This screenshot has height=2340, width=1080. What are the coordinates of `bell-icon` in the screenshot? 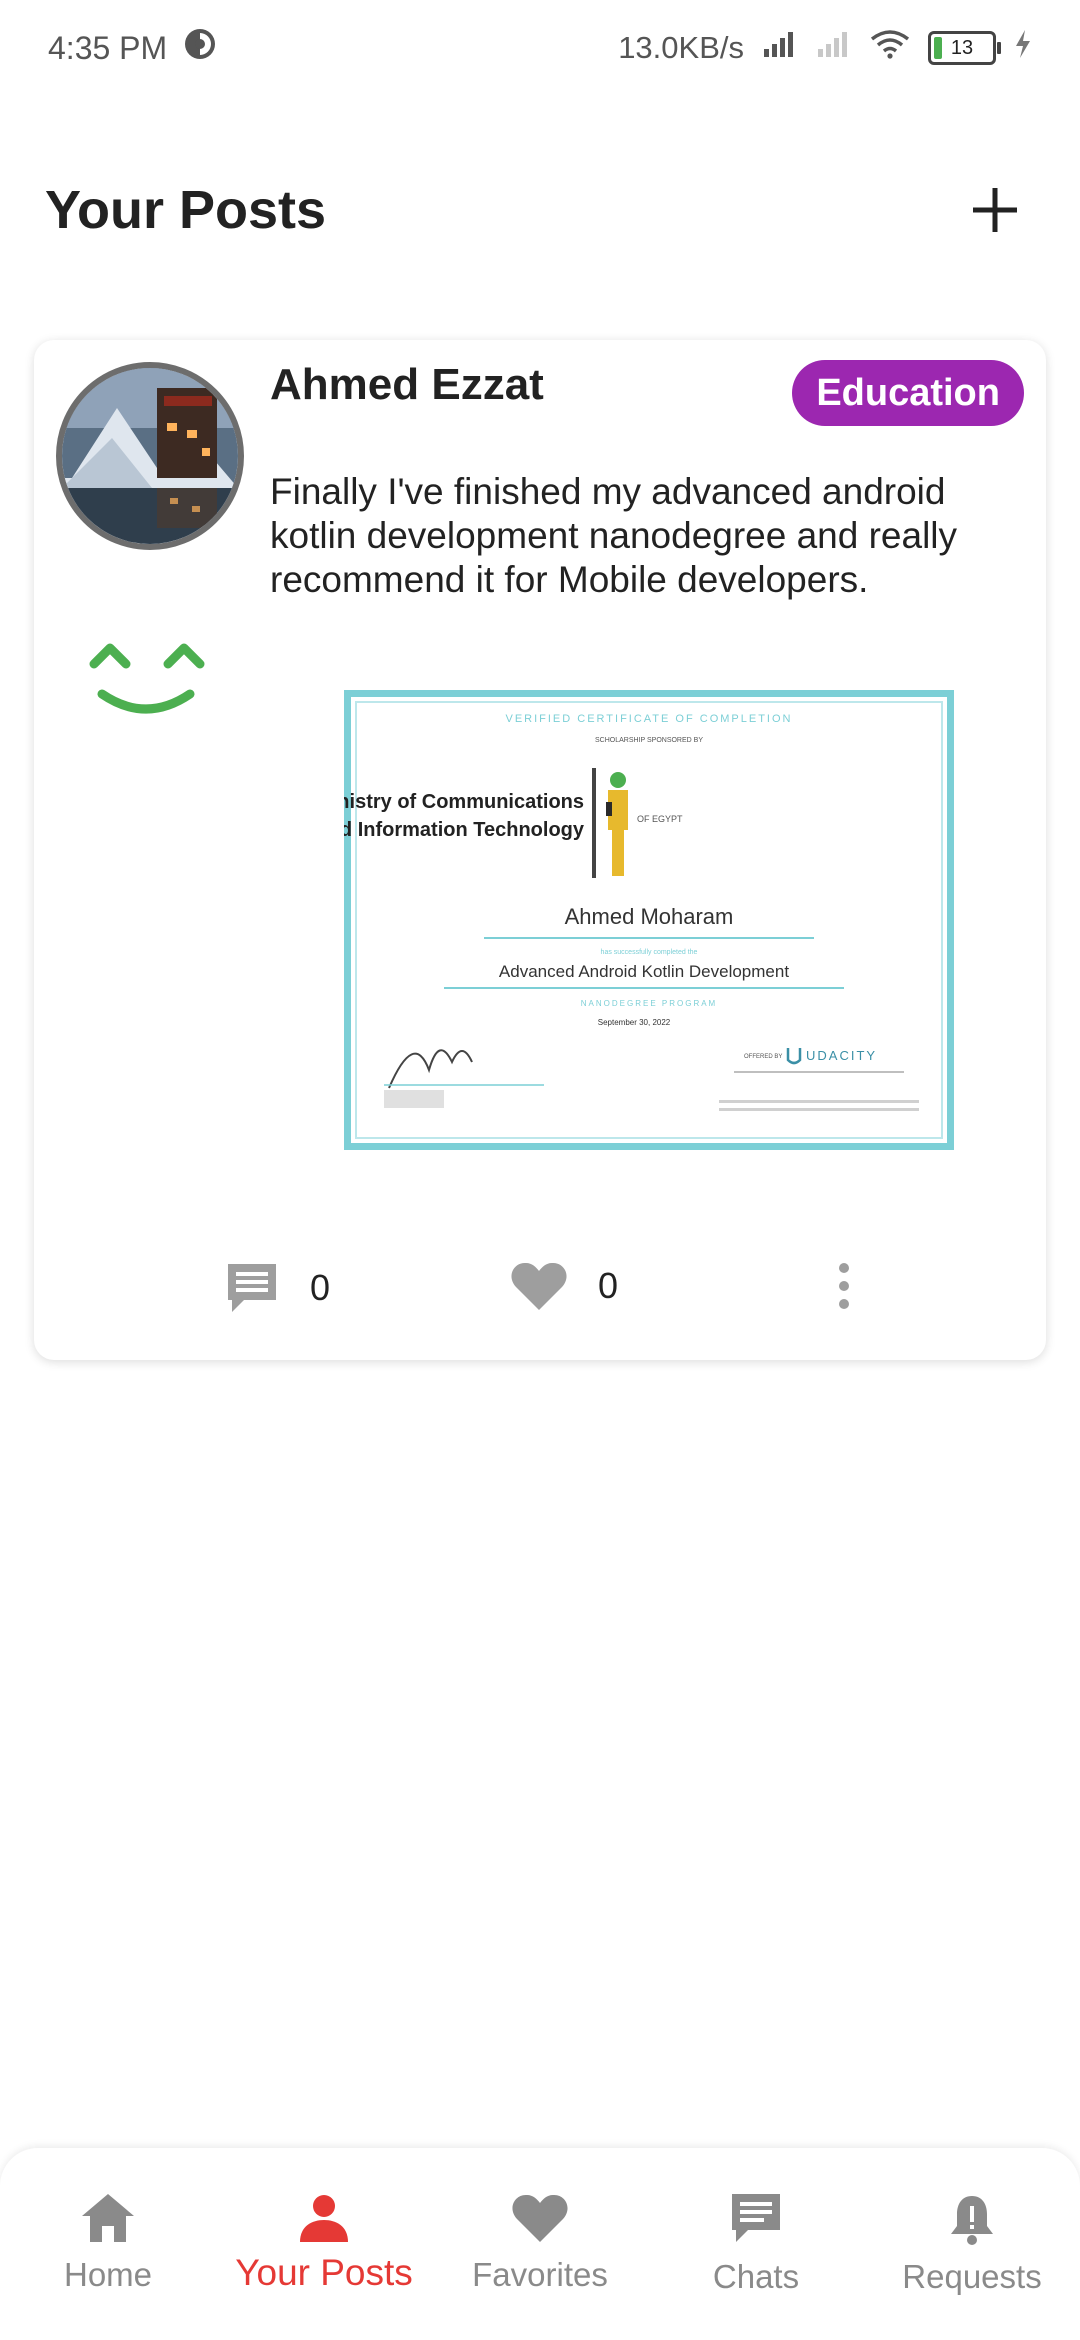 It's located at (972, 2220).